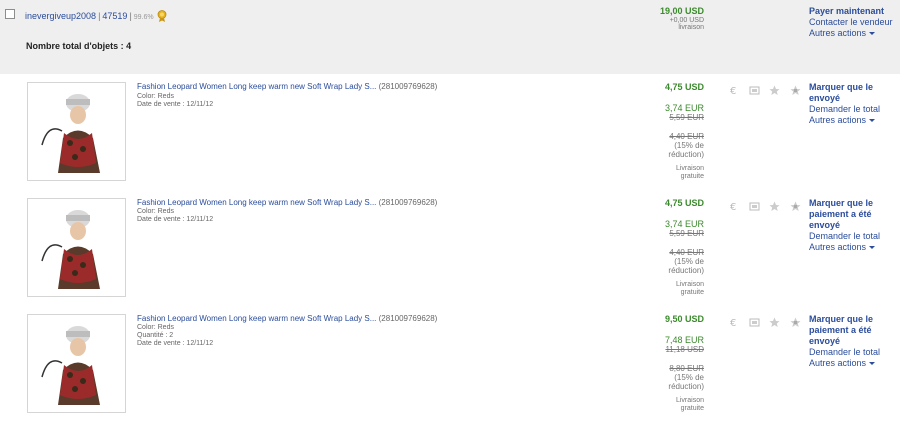  I want to click on seller-name-link: inevergiveup2008, so click(60, 16).